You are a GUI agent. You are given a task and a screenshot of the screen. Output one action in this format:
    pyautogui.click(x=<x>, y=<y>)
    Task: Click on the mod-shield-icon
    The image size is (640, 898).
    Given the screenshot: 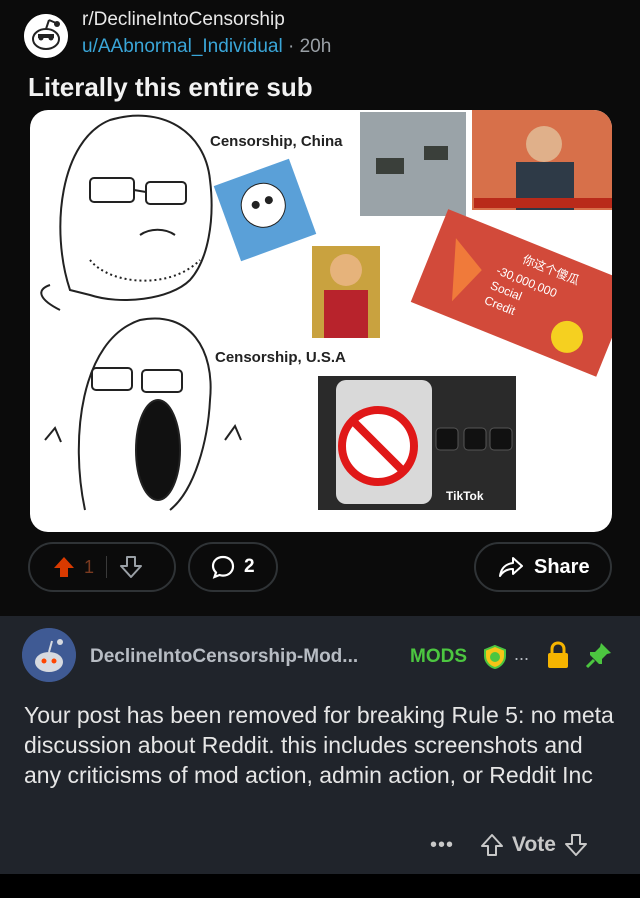 What is the action you would take?
    pyautogui.click(x=495, y=657)
    